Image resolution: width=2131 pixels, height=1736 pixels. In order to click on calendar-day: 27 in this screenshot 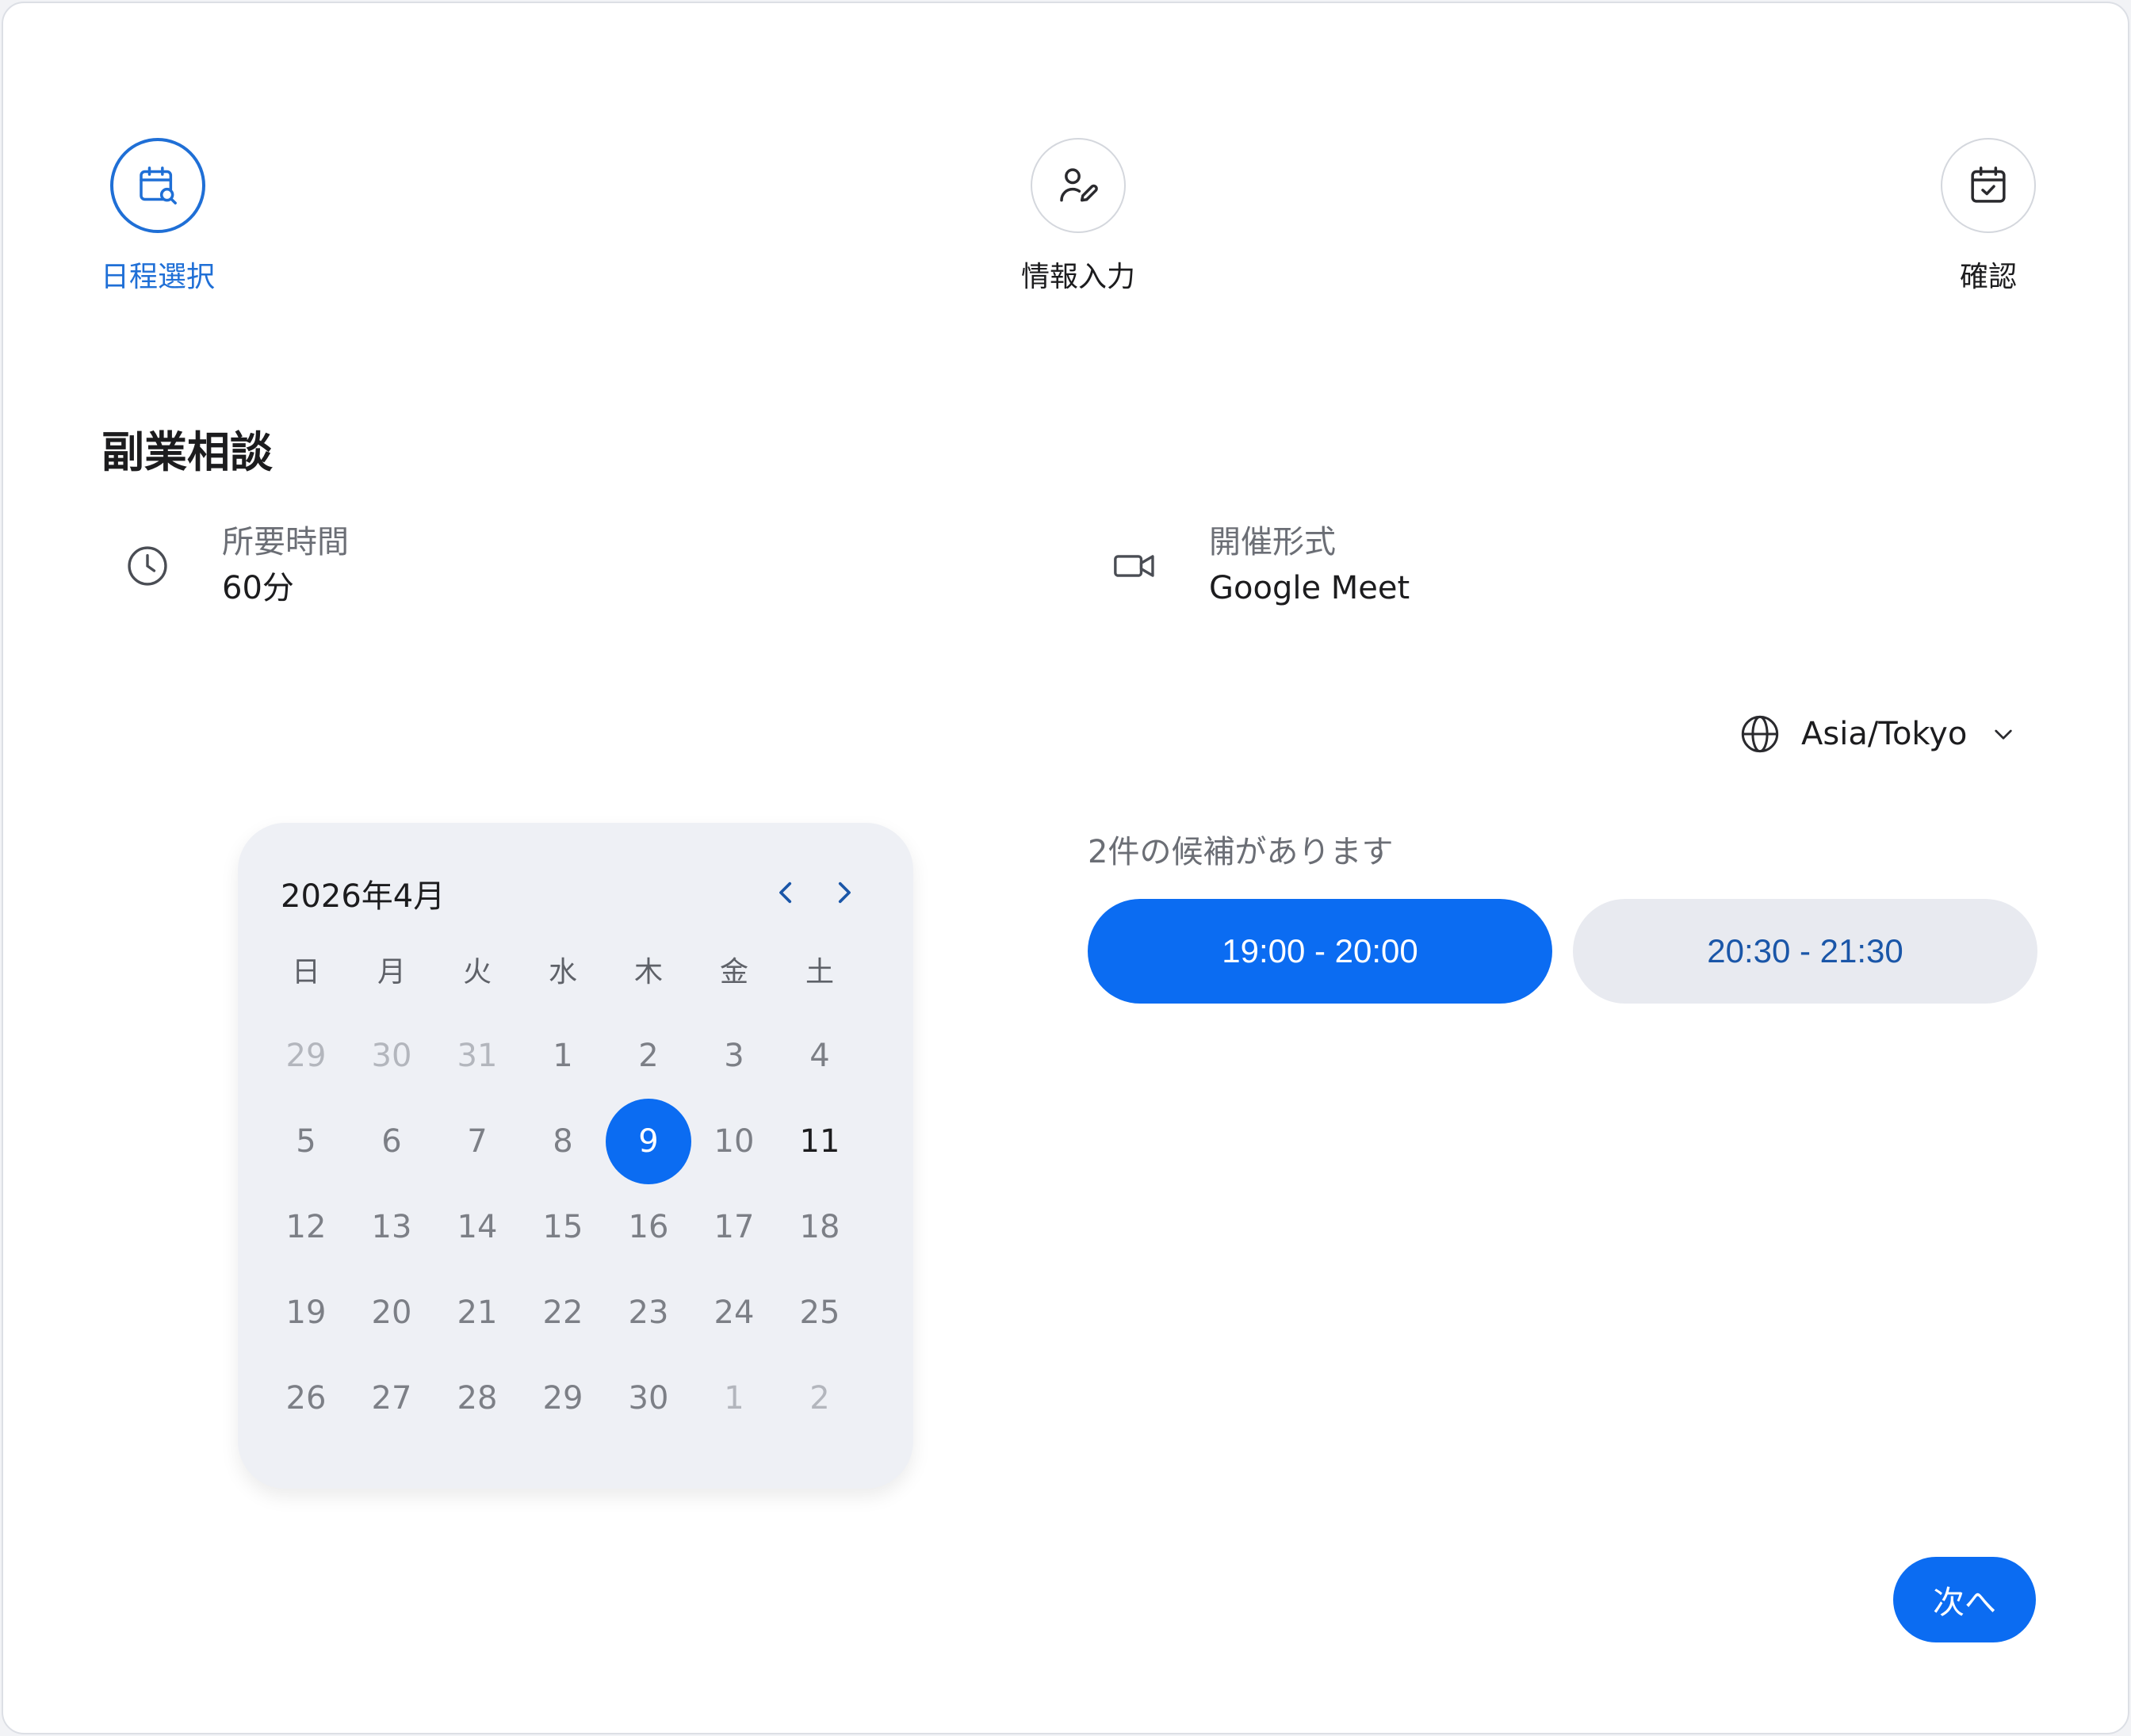, I will do `click(391, 1398)`.